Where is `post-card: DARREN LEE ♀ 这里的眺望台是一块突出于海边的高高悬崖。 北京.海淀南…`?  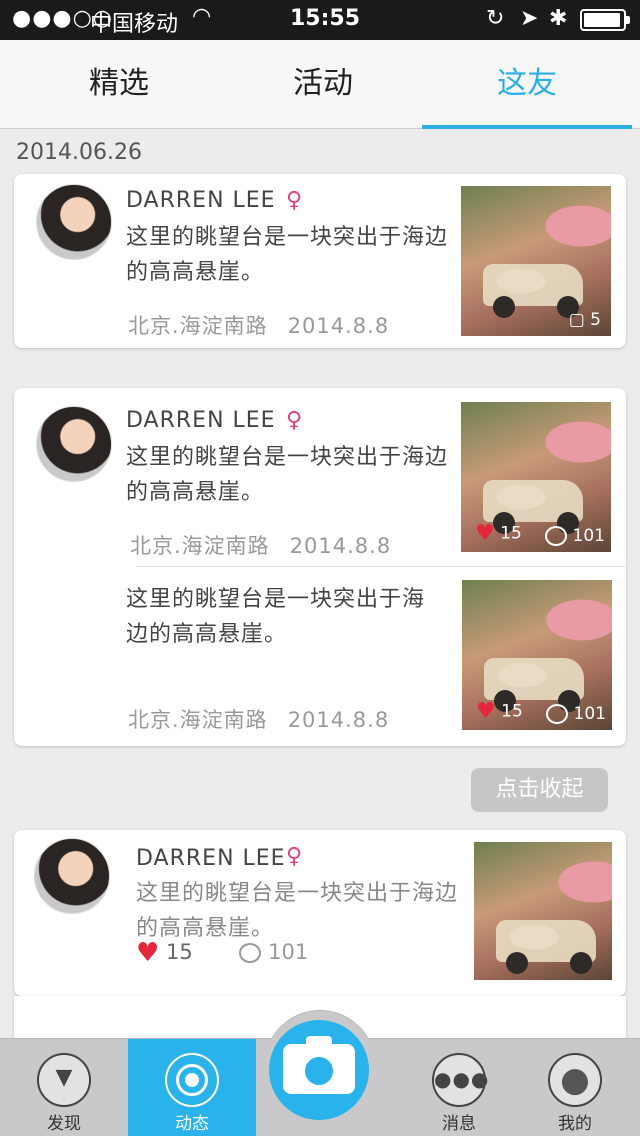 post-card: DARREN LEE ♀ 这里的眺望台是一块突出于海边的高高悬崖。 北京.海淀南… is located at coordinates (320, 261).